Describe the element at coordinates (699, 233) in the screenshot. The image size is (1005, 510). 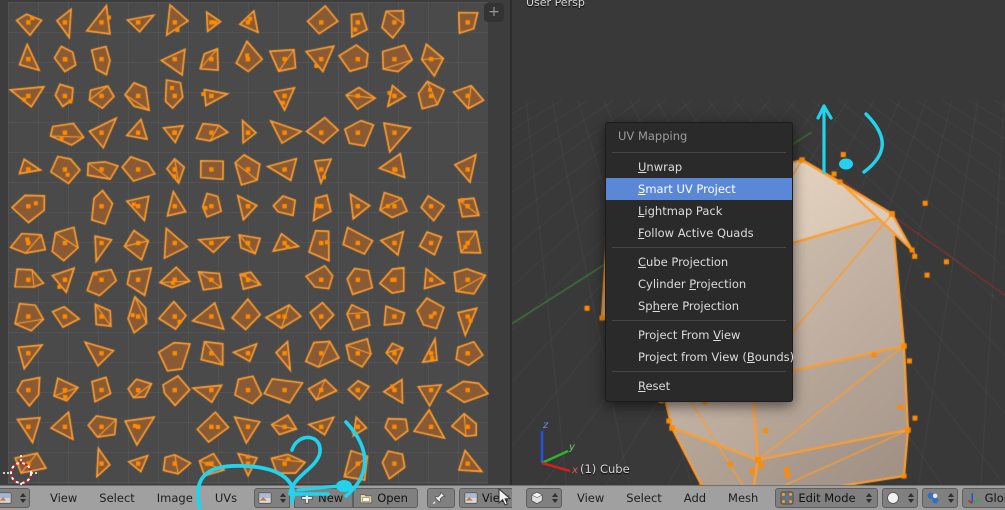
I see `menu-item-follow-active-quads: Follow Active Quads` at that location.